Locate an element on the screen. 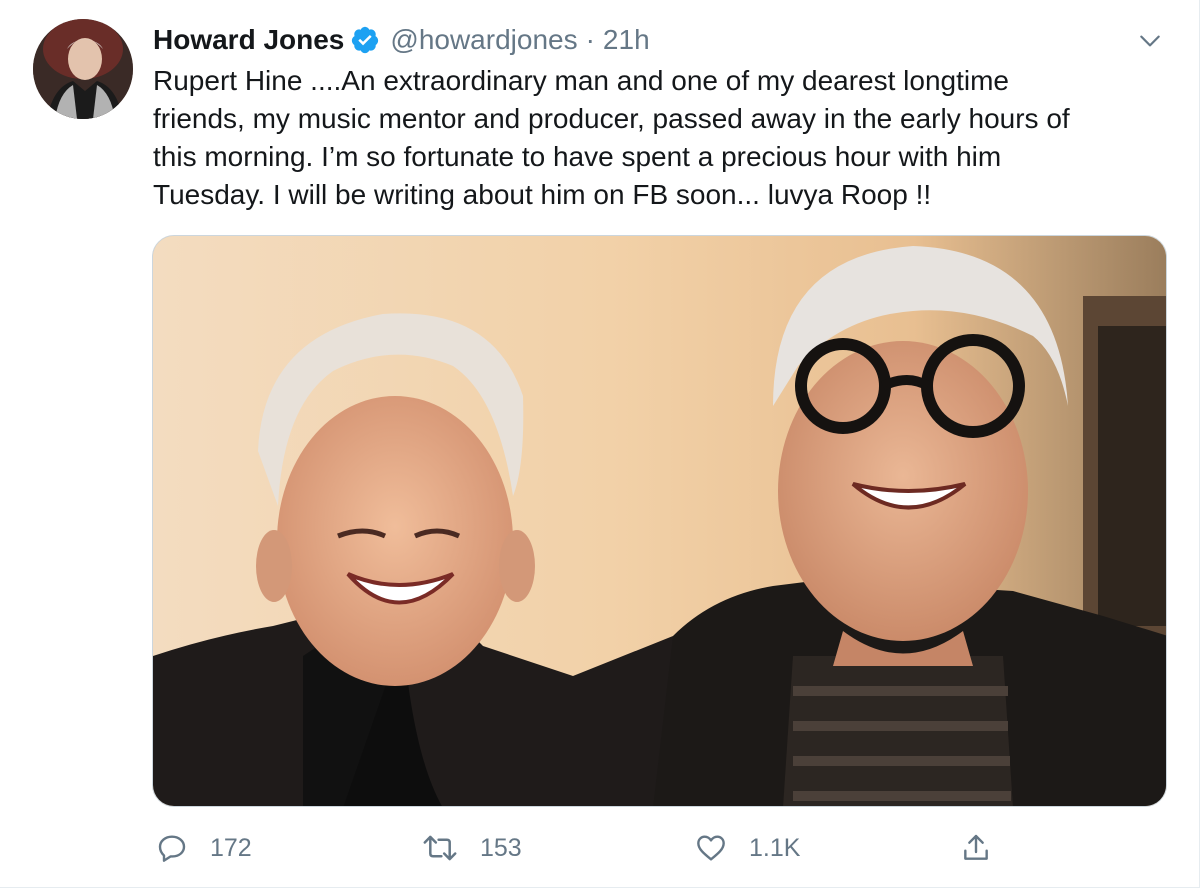 This screenshot has height=891, width=1200. avatar-image is located at coordinates (83, 69).